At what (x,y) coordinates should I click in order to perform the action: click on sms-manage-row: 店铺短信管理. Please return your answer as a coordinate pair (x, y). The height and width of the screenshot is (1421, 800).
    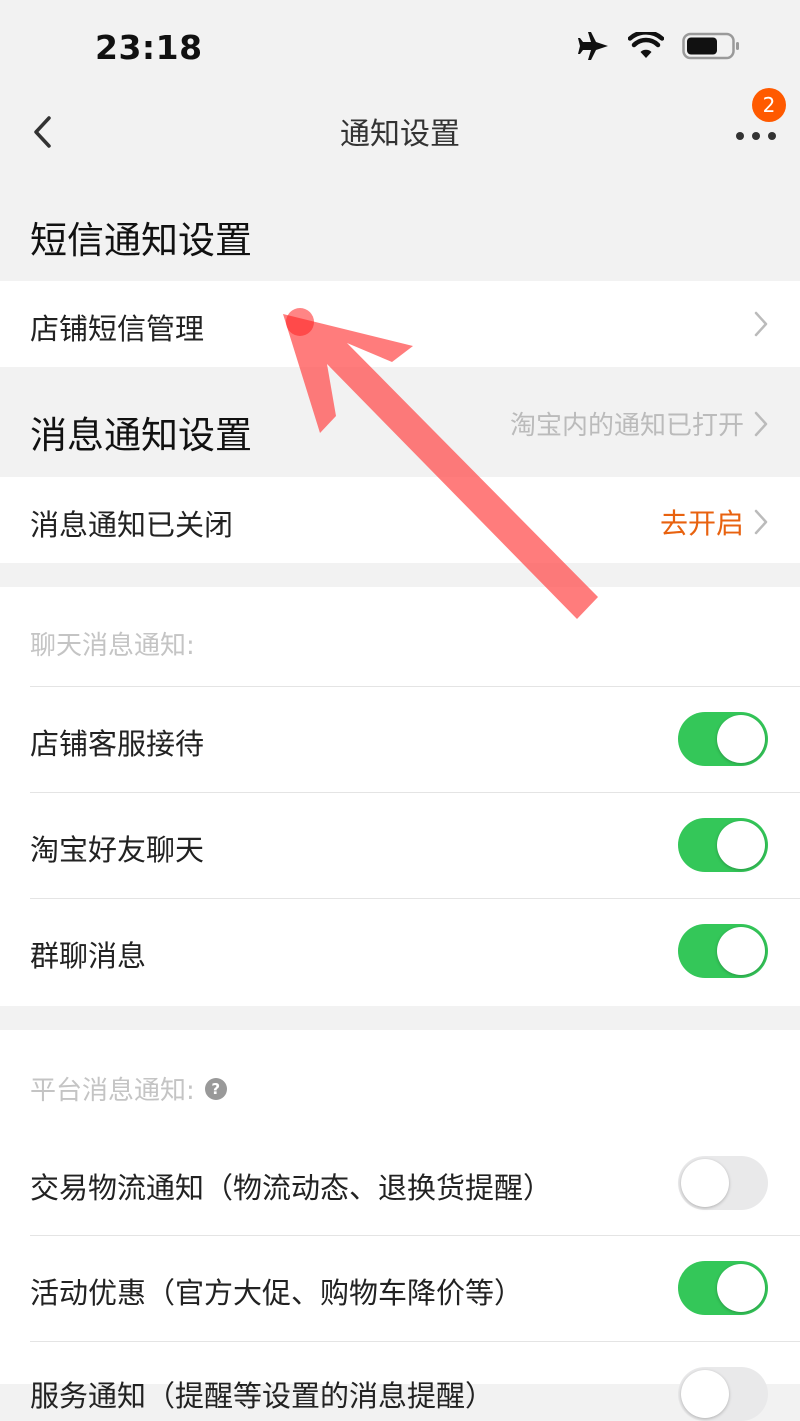
    Looking at the image, I should click on (400, 324).